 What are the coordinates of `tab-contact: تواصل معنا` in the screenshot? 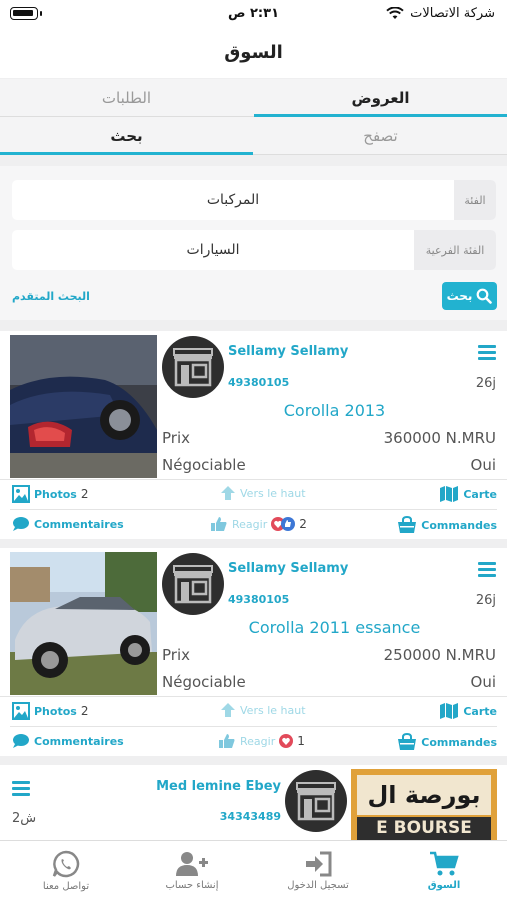 It's located at (66, 870).